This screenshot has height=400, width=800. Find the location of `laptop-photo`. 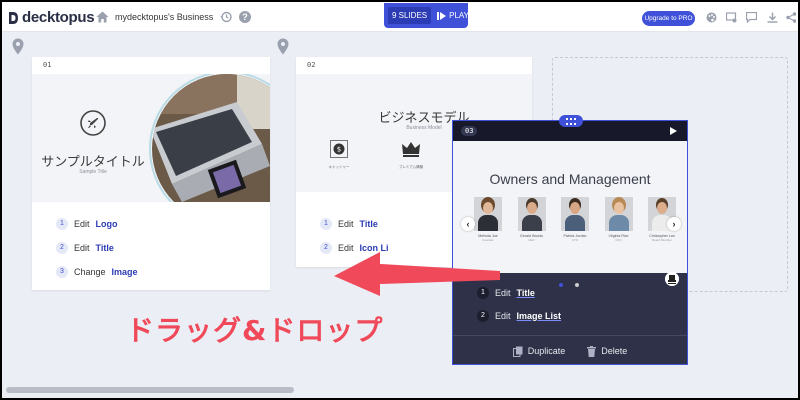

laptop-photo is located at coordinates (209, 138).